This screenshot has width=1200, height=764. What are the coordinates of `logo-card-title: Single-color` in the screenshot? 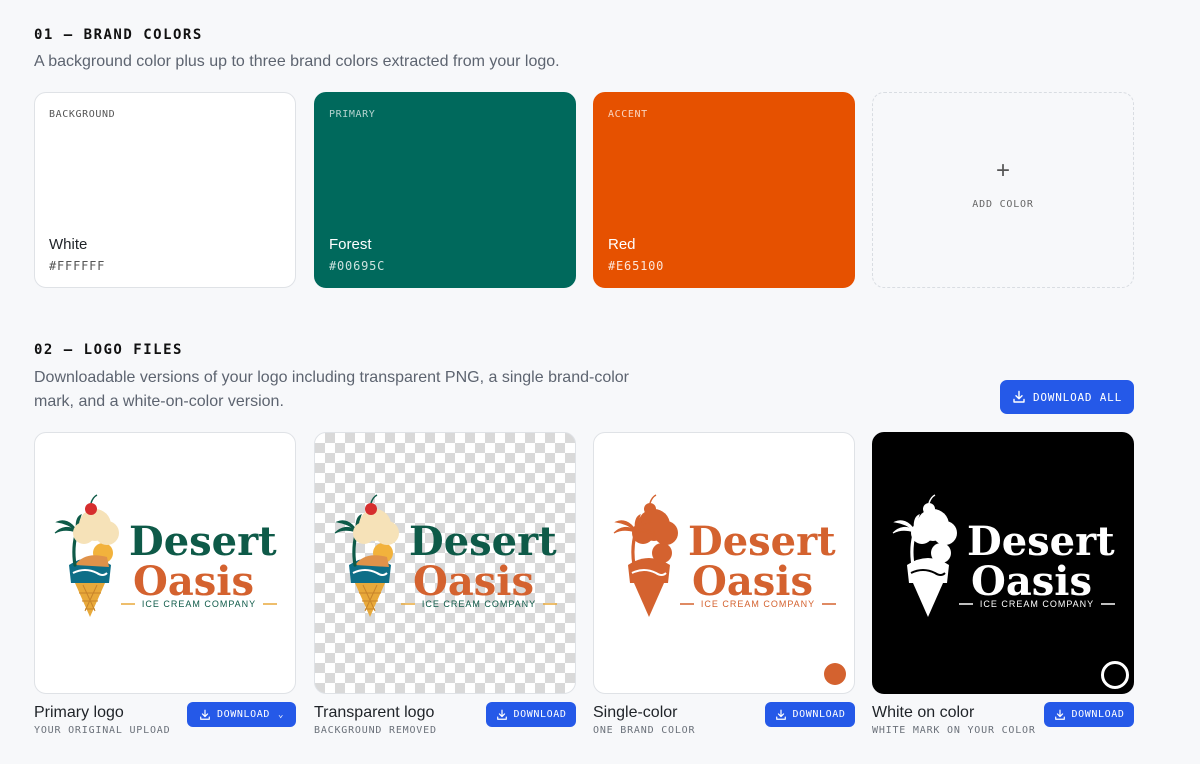 It's located at (635, 712).